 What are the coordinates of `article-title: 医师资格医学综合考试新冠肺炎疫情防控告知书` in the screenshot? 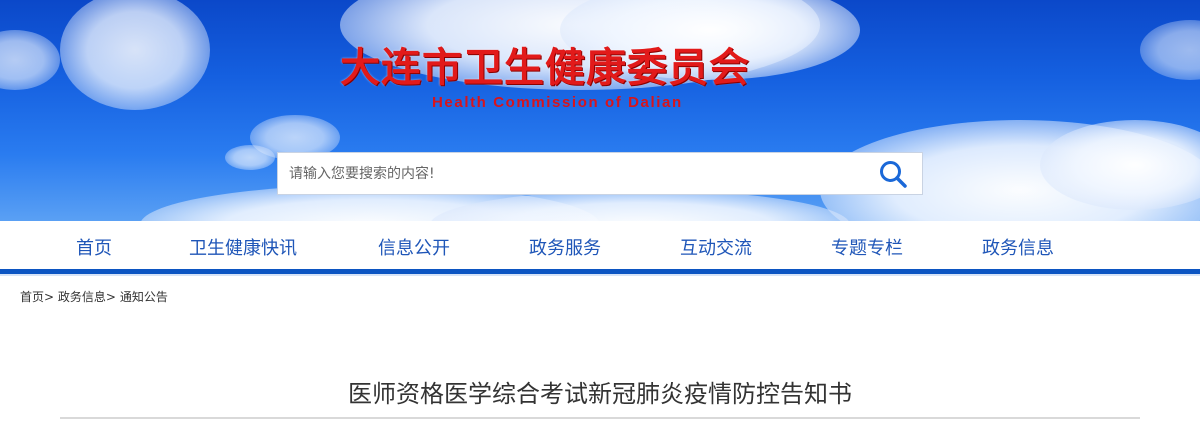 It's located at (600, 394).